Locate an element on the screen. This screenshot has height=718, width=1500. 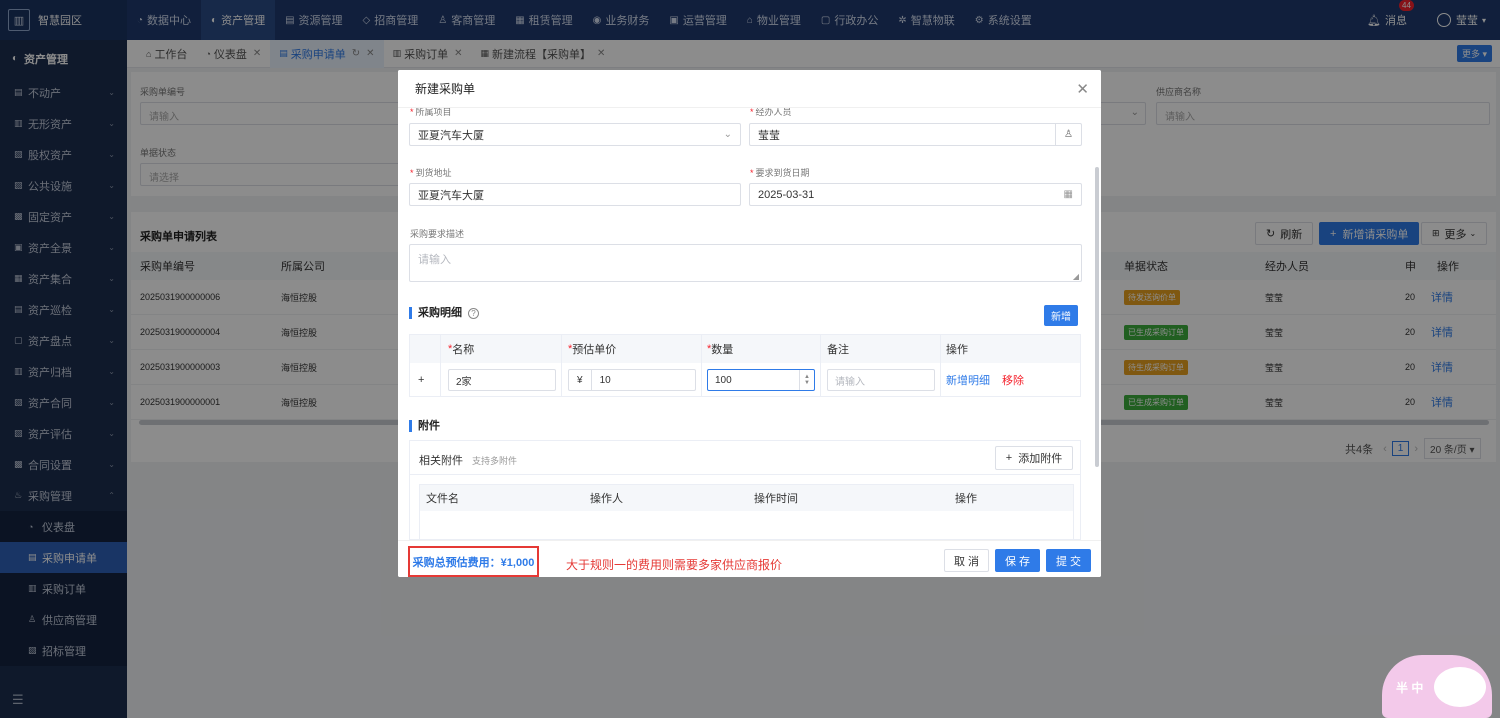
attachment-table-header: 文件名 操作人 操作时间 操作 is located at coordinates (746, 498).